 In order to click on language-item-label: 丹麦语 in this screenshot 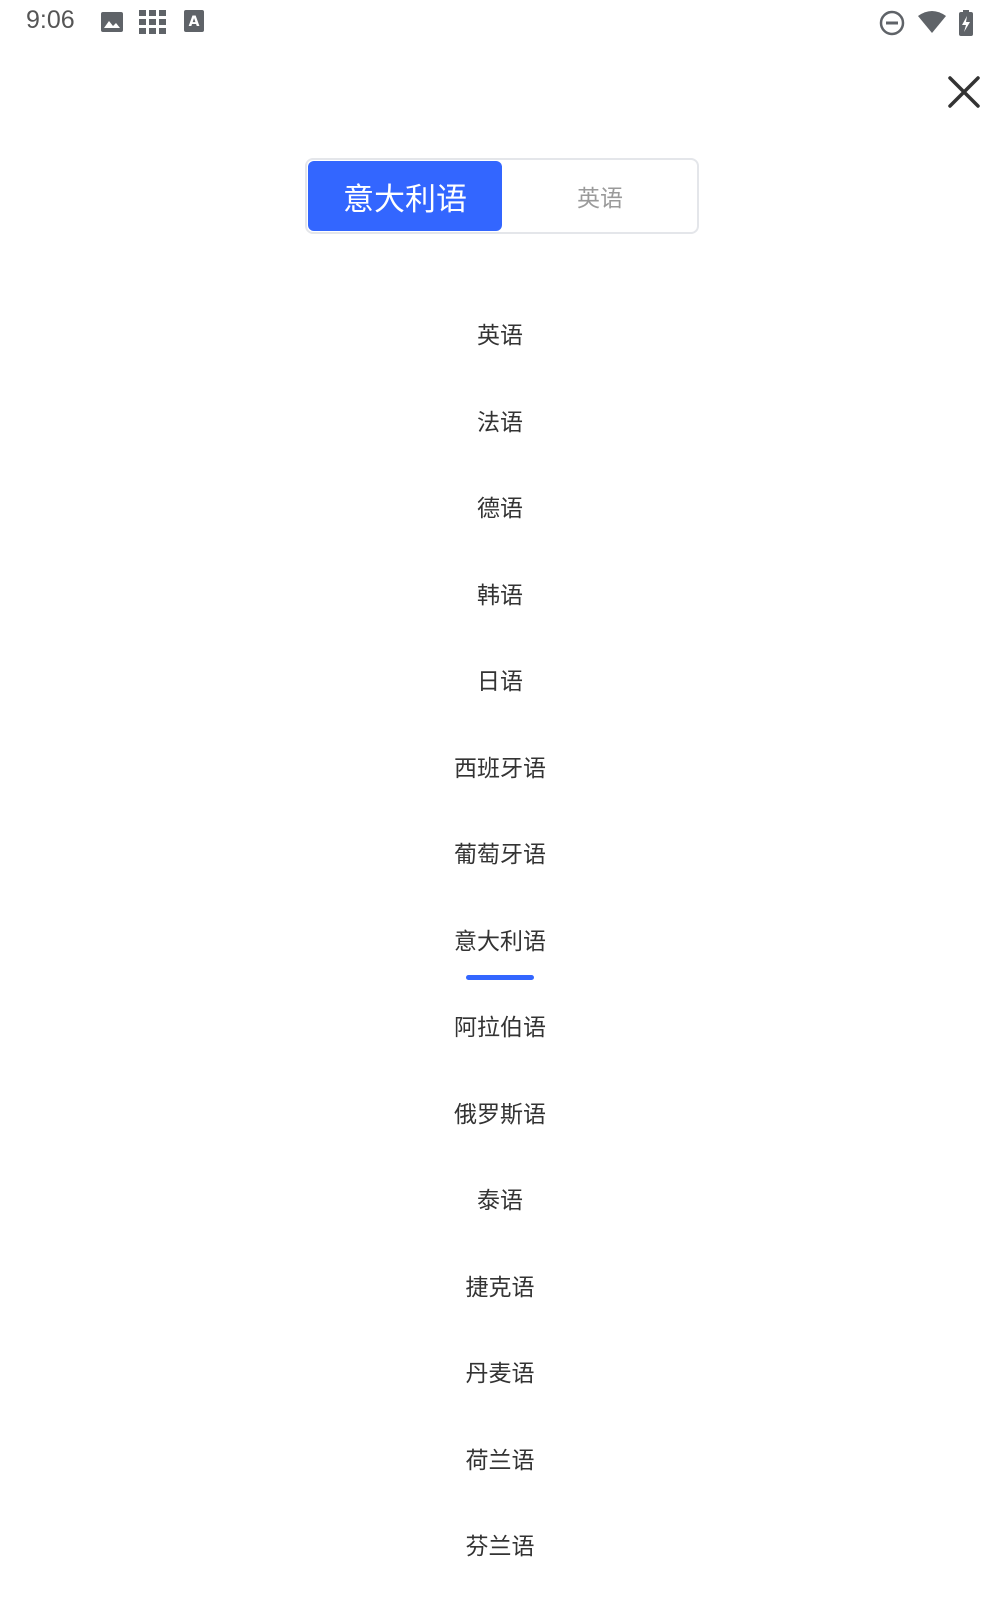, I will do `click(500, 1374)`.